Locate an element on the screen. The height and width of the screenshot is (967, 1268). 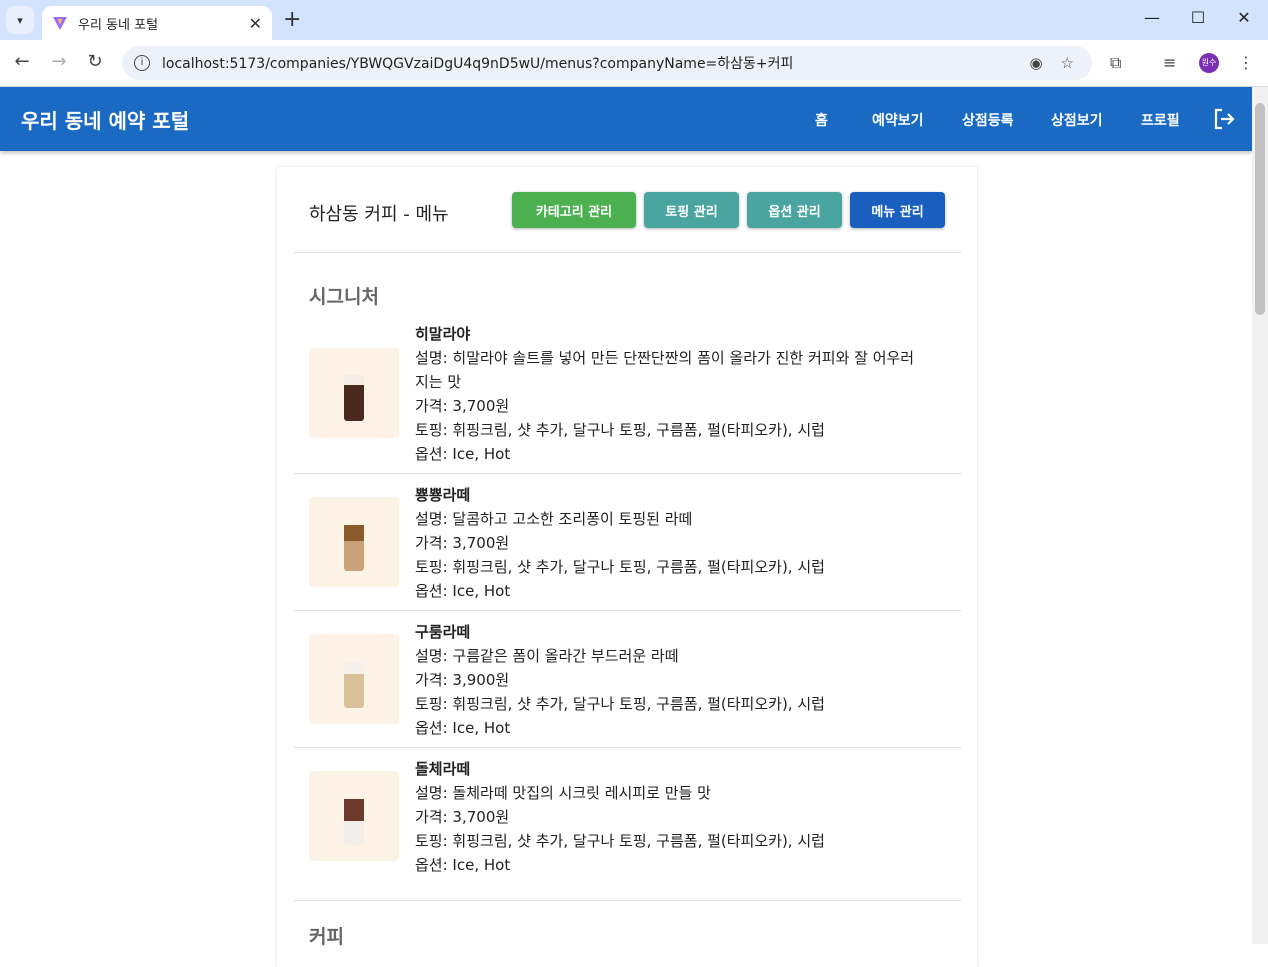
browser-tab: 우리 동네 포털 ✕ is located at coordinates (157, 23).